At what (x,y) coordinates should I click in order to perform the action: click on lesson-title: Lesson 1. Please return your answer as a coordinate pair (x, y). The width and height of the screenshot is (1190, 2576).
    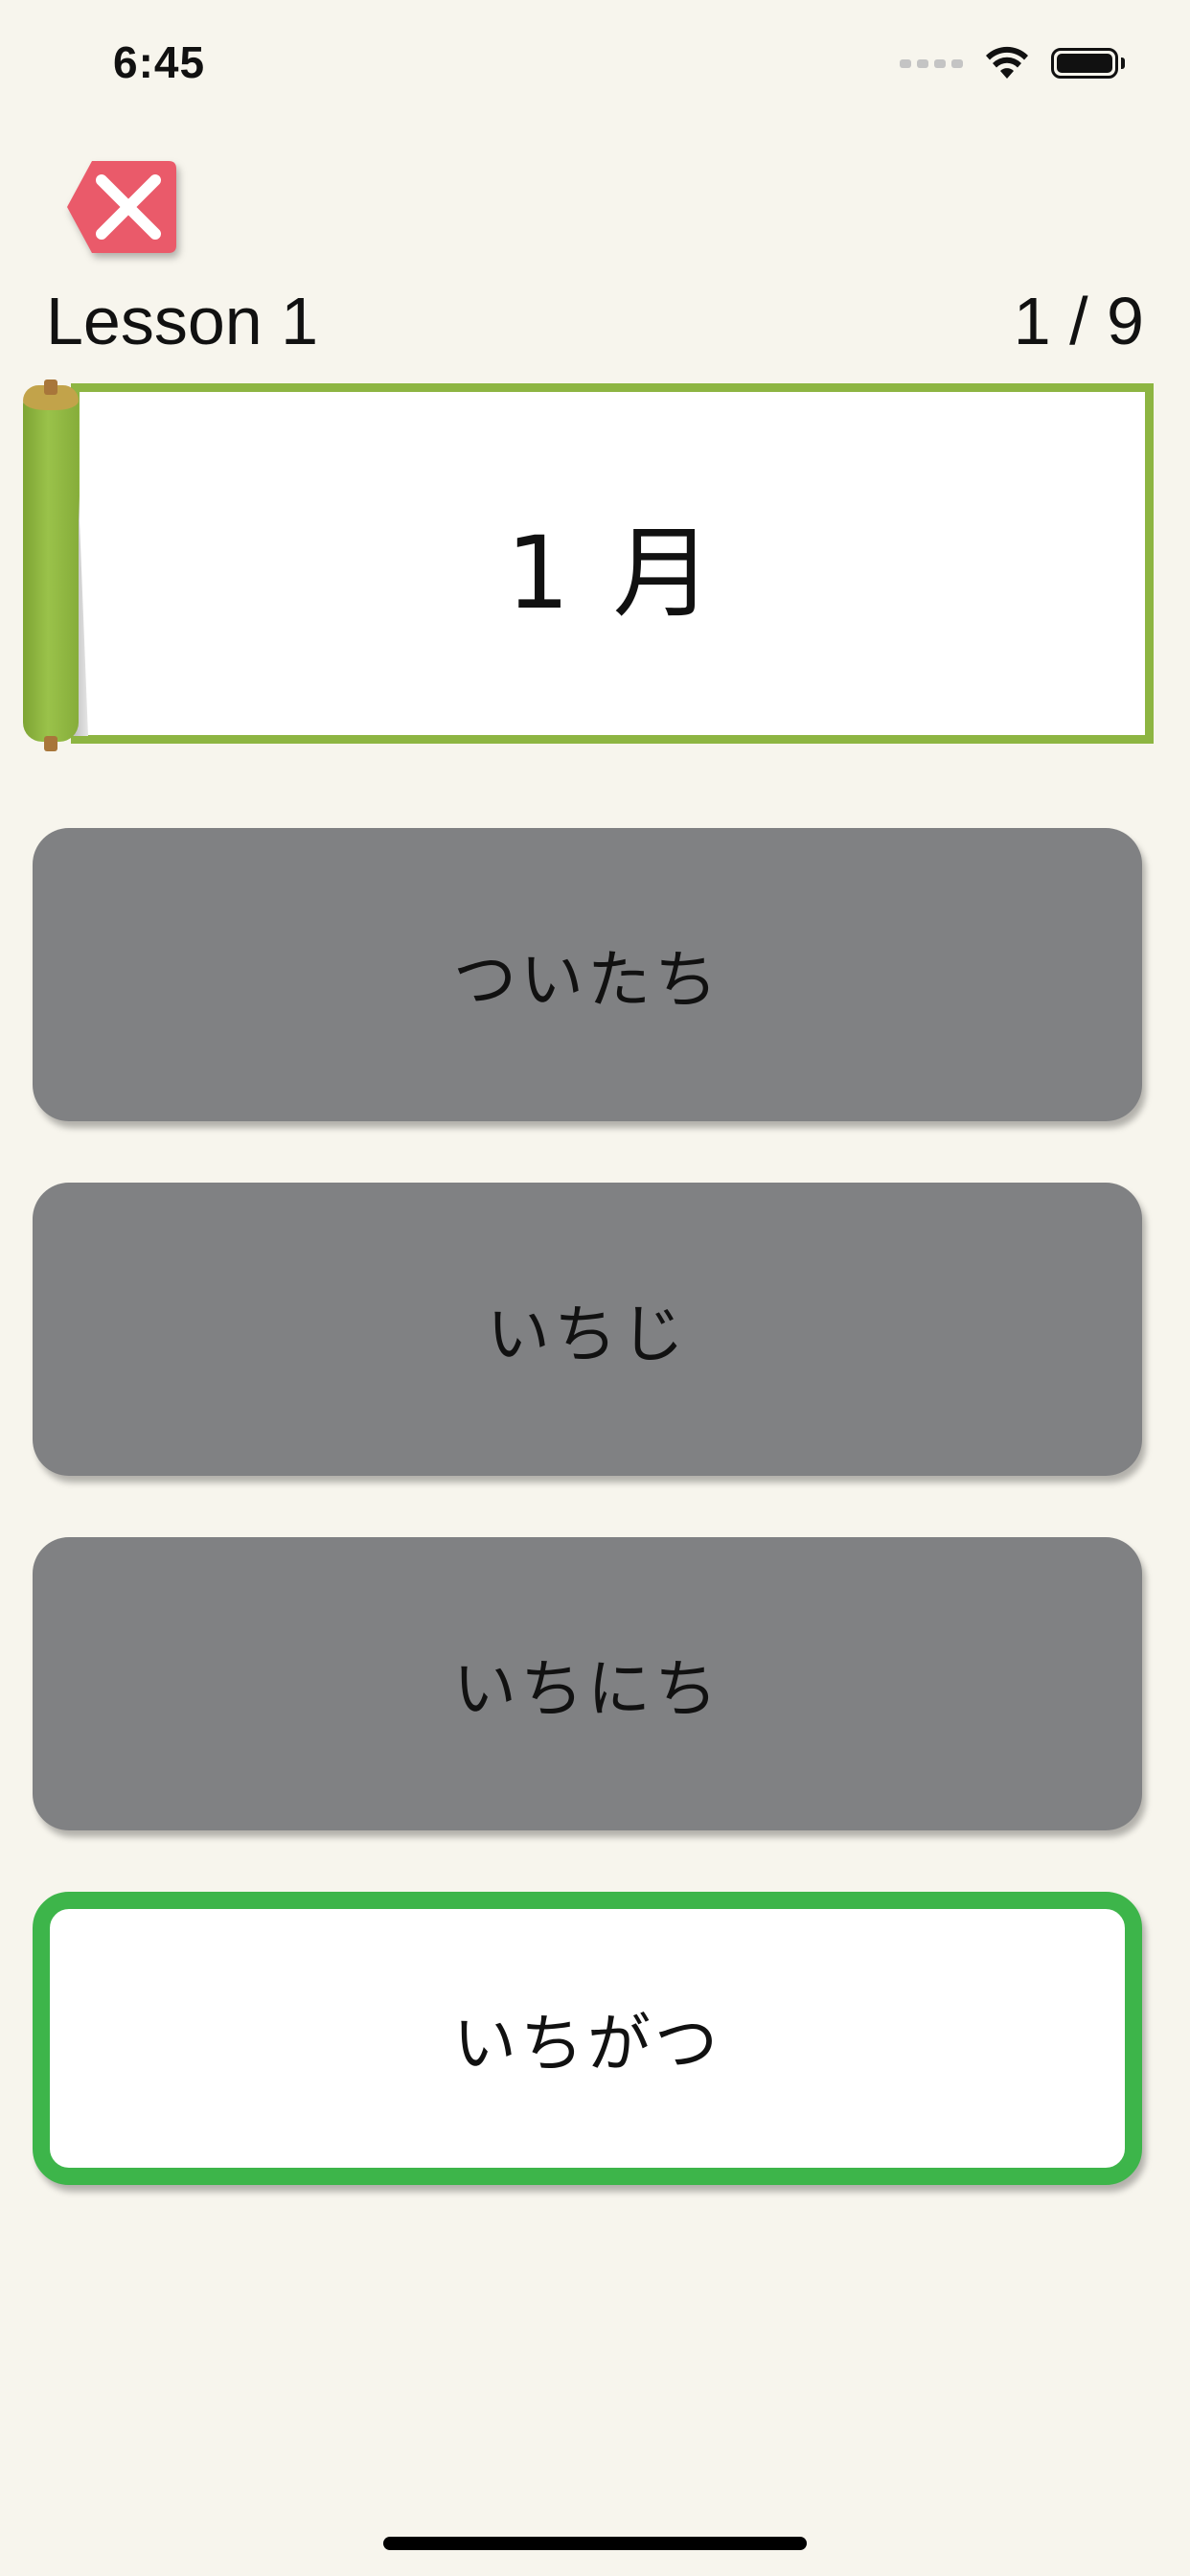
    Looking at the image, I should click on (183, 321).